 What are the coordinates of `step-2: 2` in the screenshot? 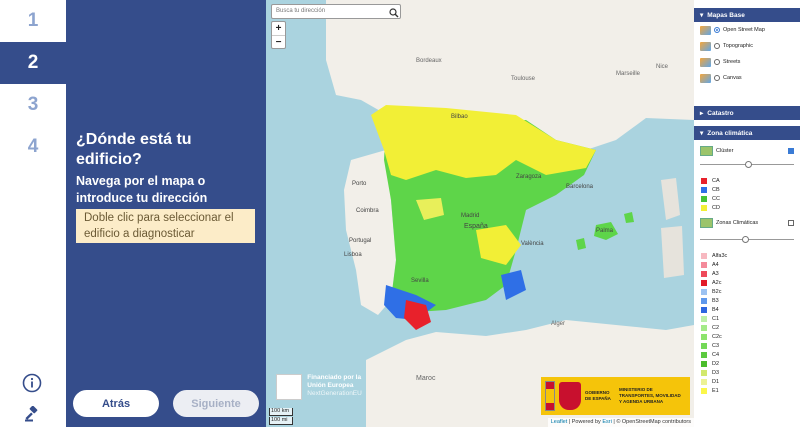 It's located at (33, 63).